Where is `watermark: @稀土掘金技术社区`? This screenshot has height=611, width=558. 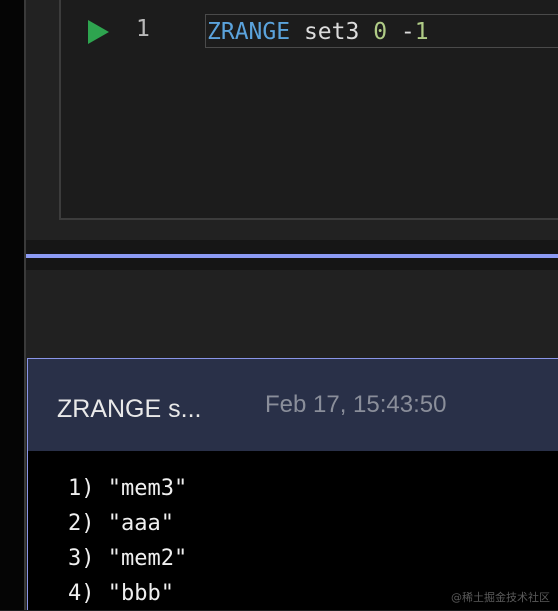
watermark: @稀土掘金技术社区 is located at coordinates (500, 597).